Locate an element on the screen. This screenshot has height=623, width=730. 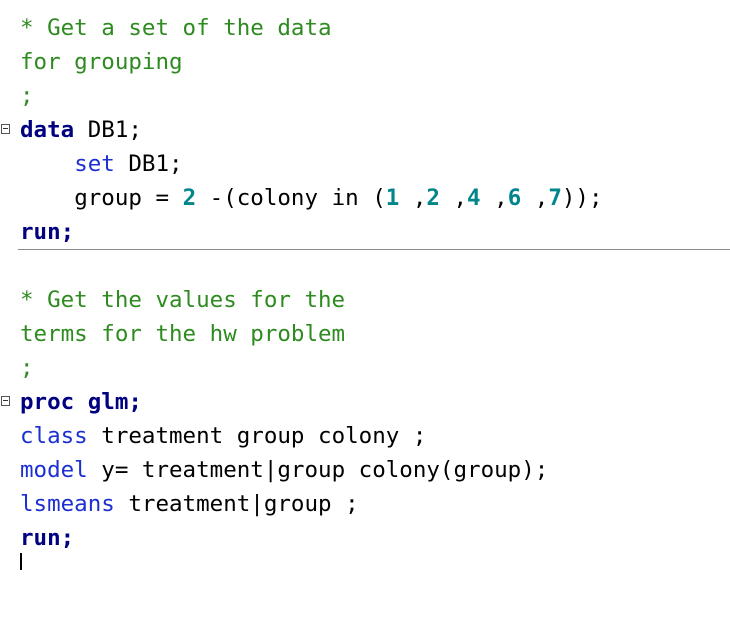
dataset-name: DB1; is located at coordinates (108, 130).